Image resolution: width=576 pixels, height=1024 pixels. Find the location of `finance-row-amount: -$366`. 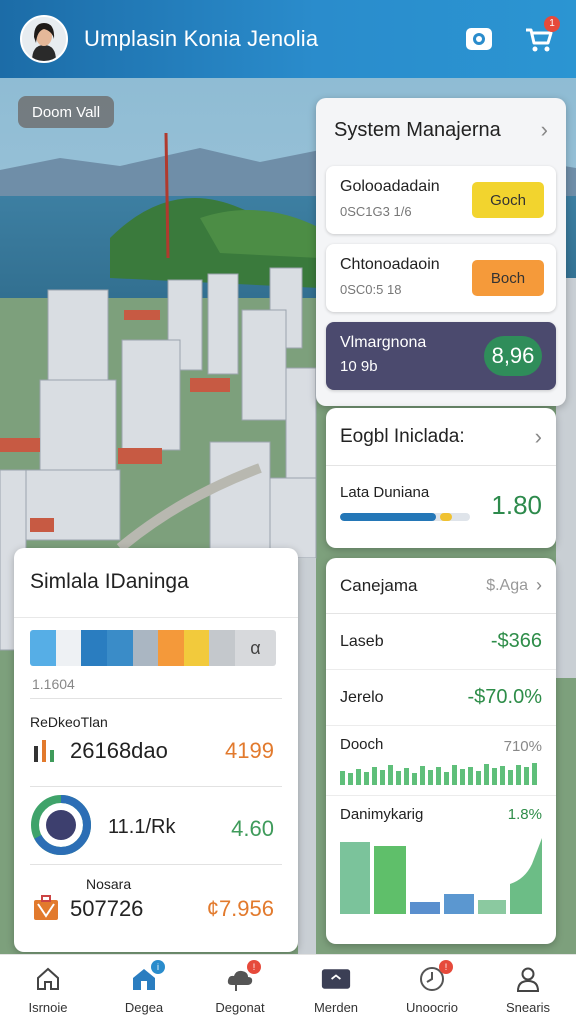

finance-row-amount: -$366 is located at coordinates (516, 641).